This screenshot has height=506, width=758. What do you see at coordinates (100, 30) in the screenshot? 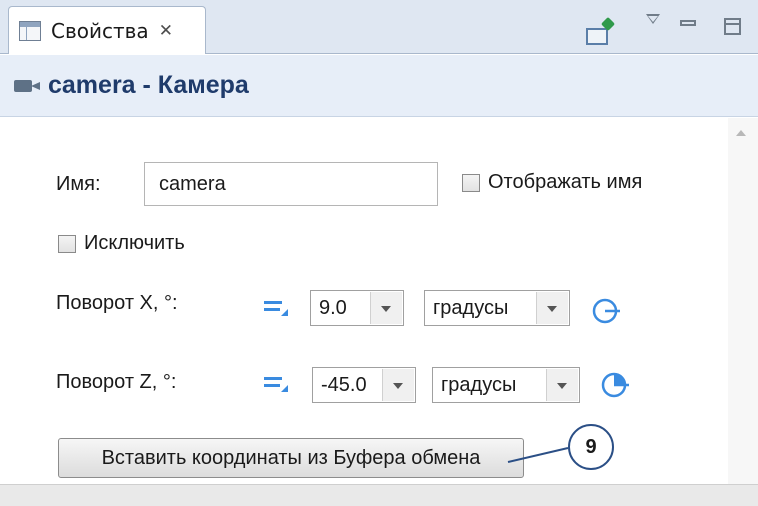
I see `tab-properties-label: Свойства` at bounding box center [100, 30].